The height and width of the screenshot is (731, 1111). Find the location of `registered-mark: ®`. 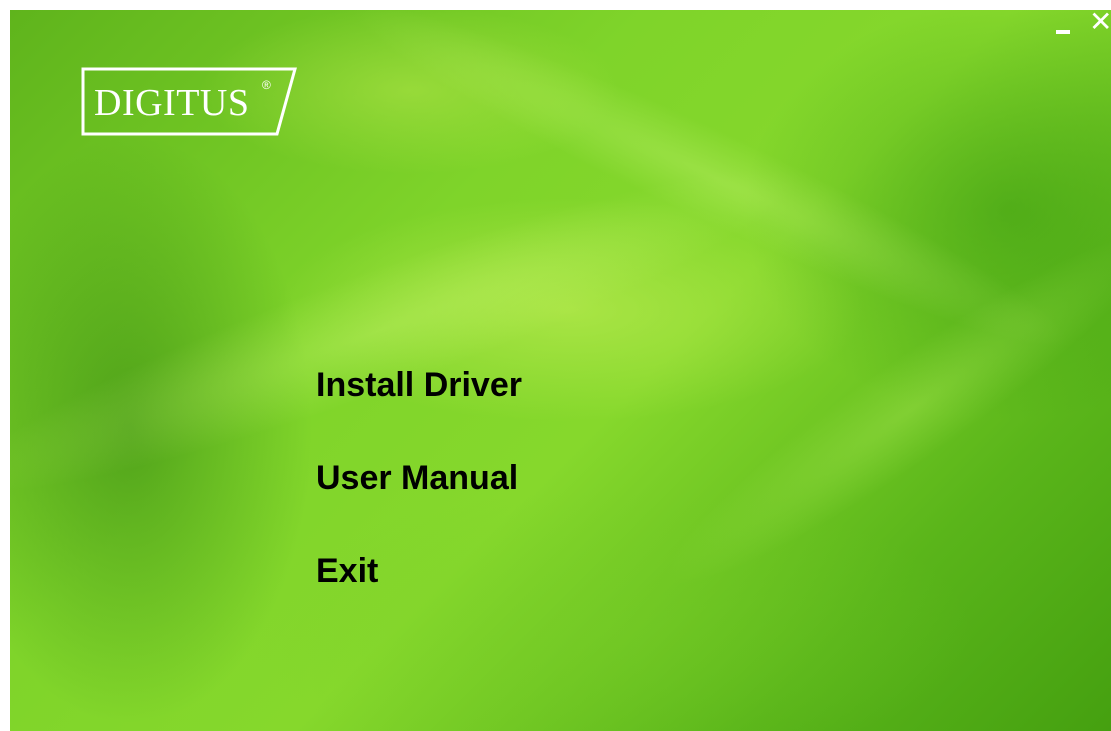

registered-mark: ® is located at coordinates (266, 85).